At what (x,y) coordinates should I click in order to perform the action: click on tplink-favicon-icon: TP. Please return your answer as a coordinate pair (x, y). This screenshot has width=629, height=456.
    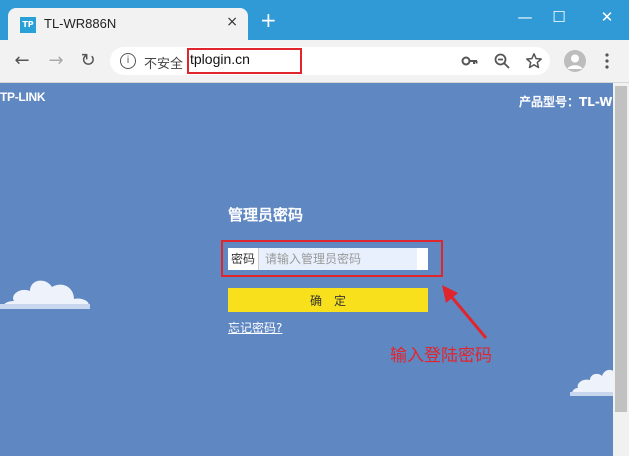
    Looking at the image, I should click on (28, 25).